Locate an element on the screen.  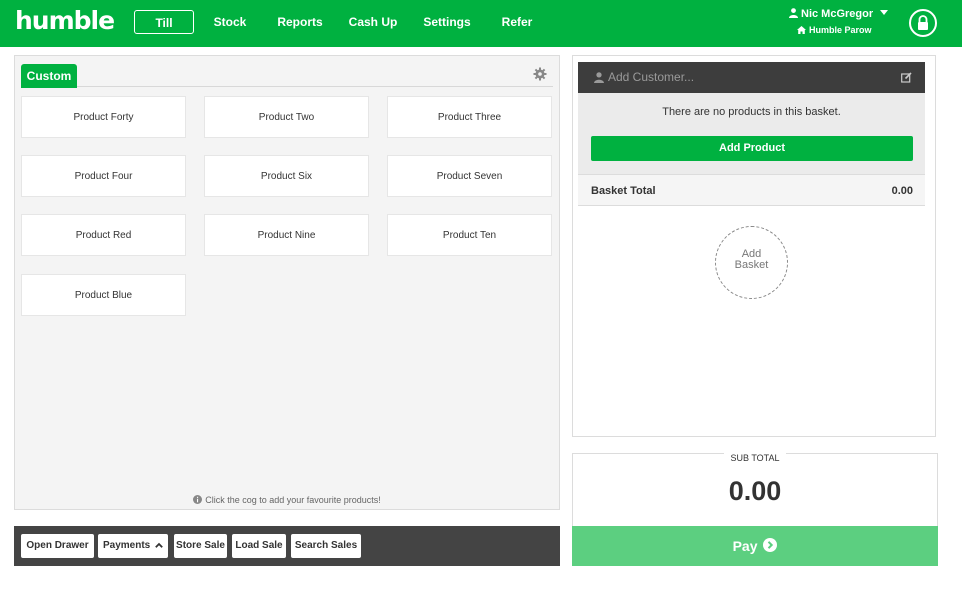
product-tile: Product Nine is located at coordinates (286, 235).